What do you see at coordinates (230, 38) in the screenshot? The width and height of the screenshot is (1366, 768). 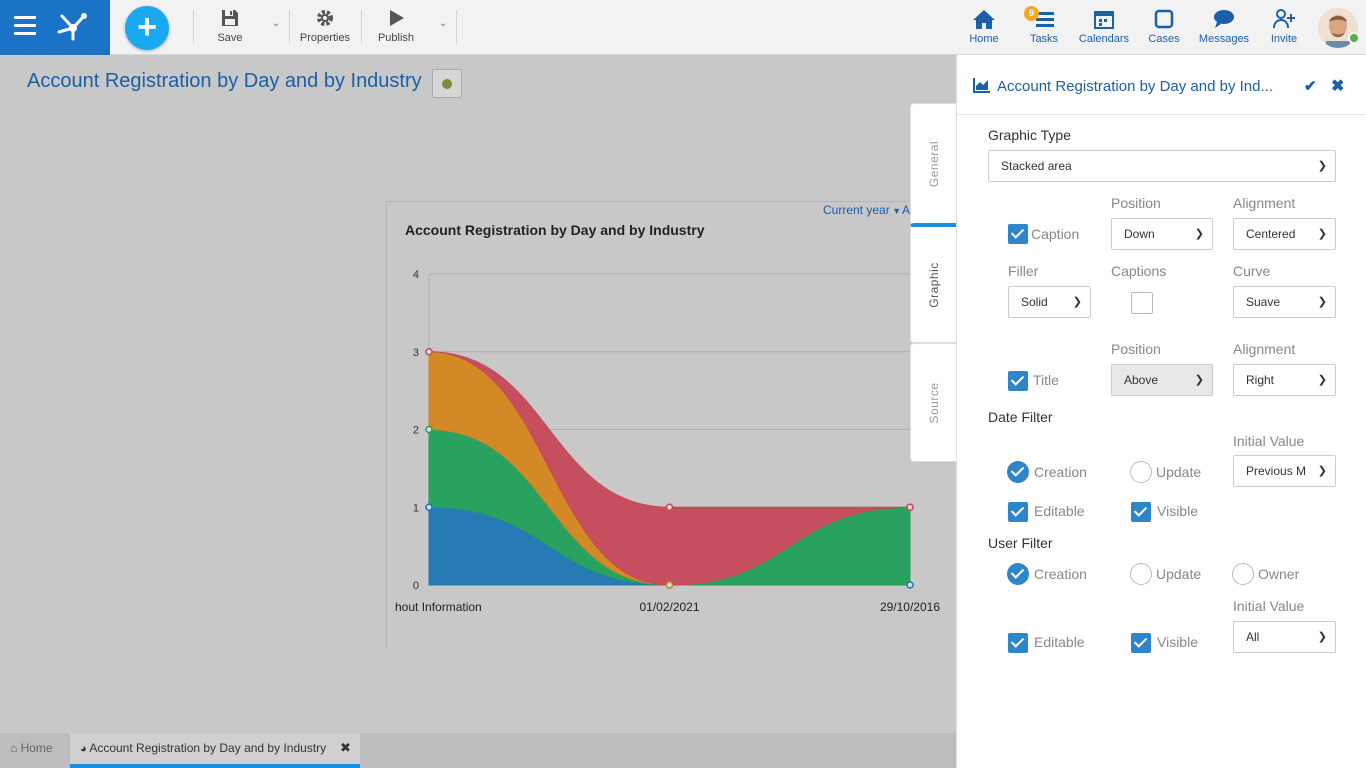 I see `save-label: Save` at bounding box center [230, 38].